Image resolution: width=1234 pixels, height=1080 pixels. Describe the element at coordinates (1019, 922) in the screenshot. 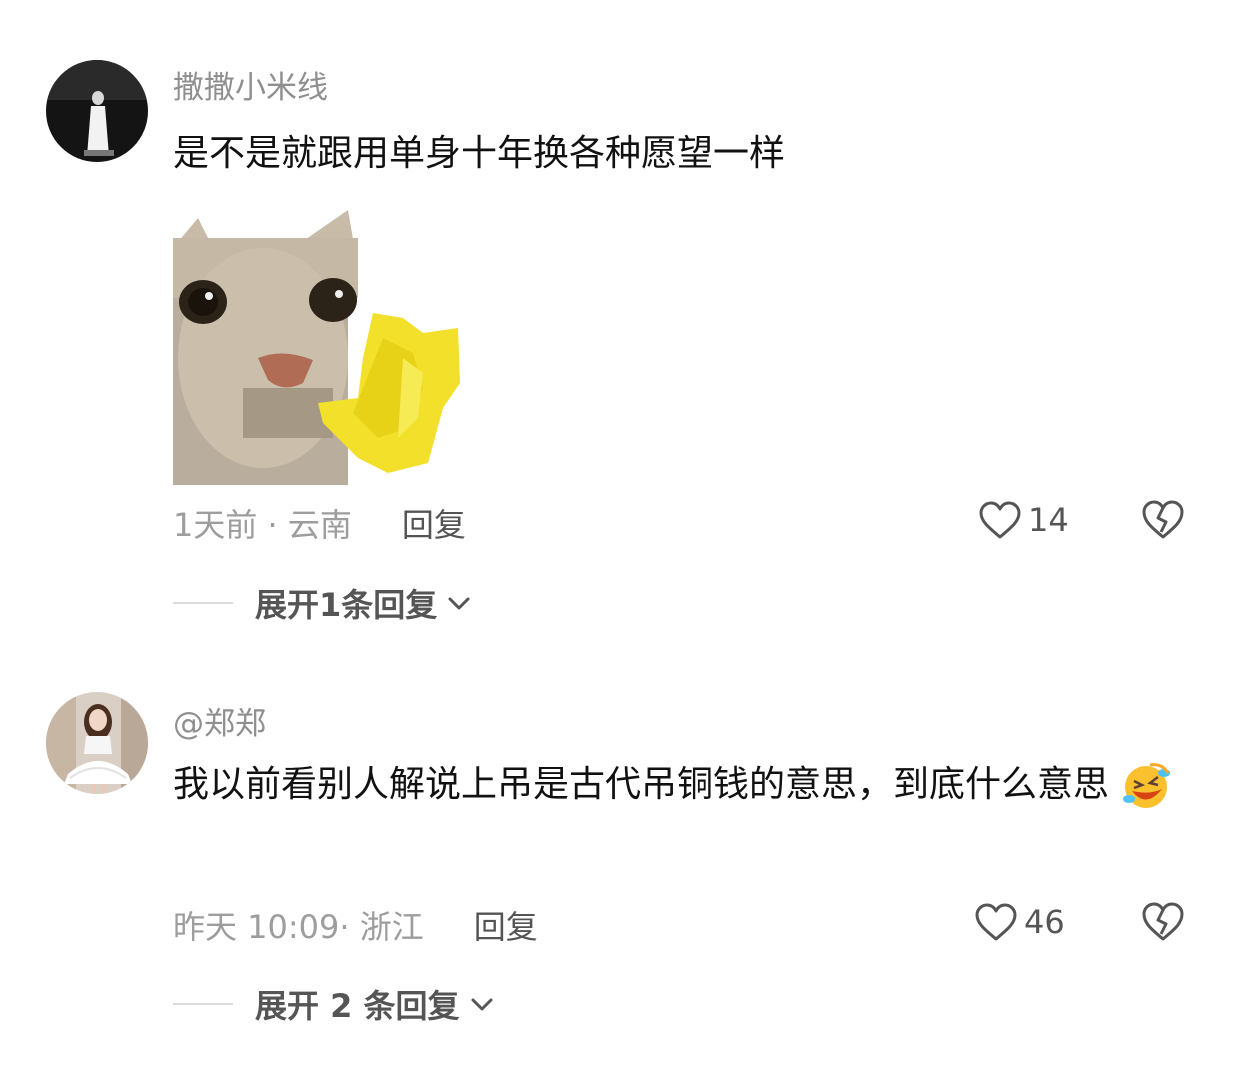

I see `like-button: 46` at that location.